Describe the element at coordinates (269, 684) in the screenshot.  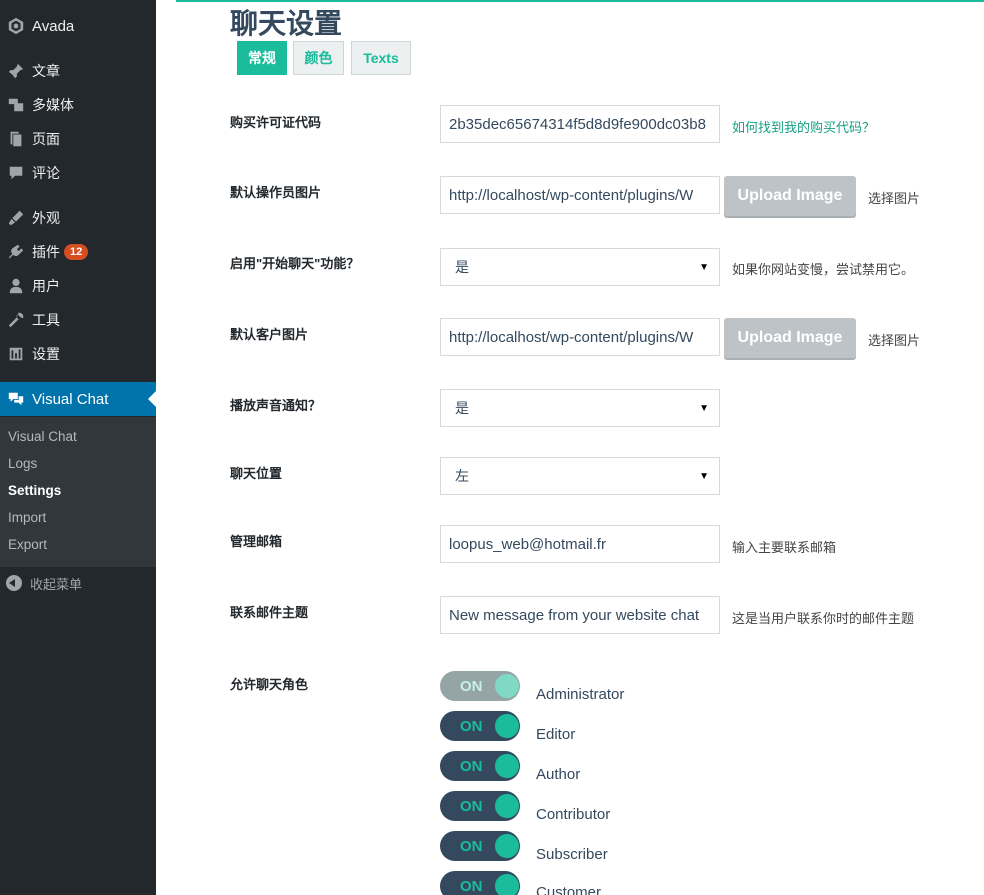
I see `chat-roles-label: 允许聊天角色` at that location.